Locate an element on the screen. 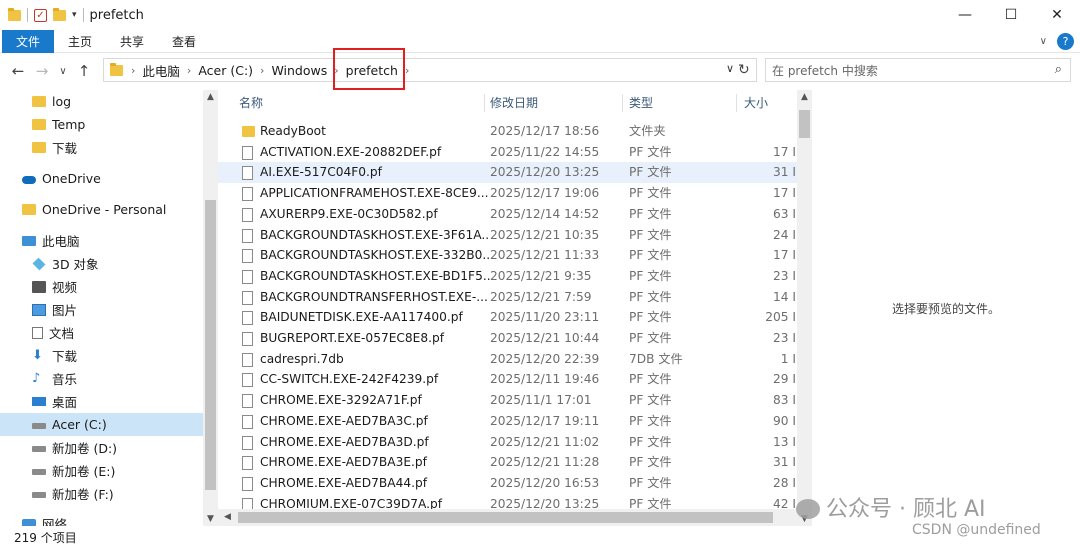 Image resolution: width=1080 pixels, height=549 pixels. nav-item-drive-e: 新加卷 (E:) is located at coordinates (73, 470).